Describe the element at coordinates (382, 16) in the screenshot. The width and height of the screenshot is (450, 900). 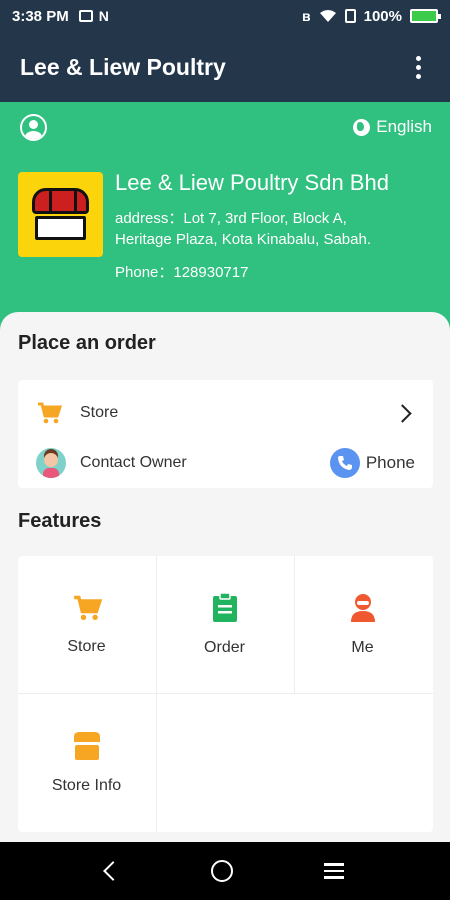
I see `battery-level: 100%` at that location.